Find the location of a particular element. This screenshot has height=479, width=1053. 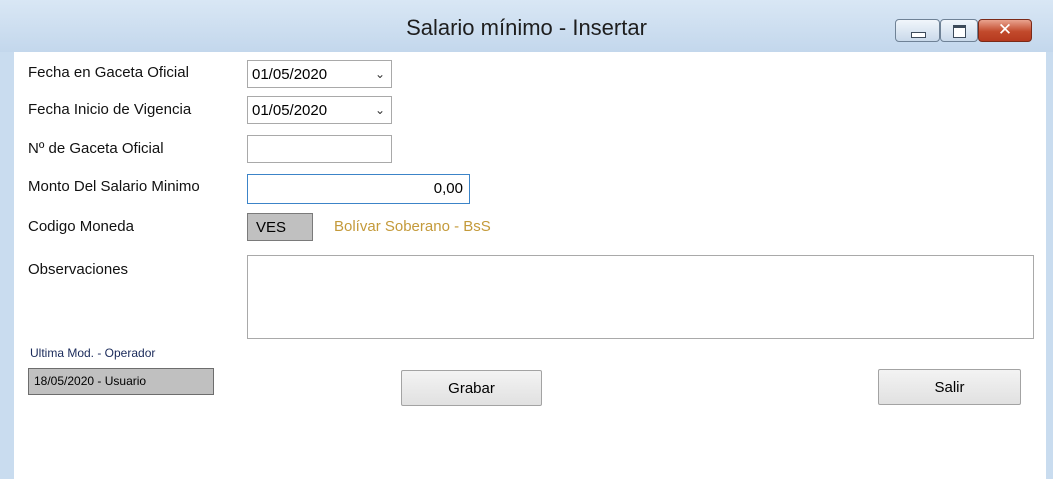

close-icon: ✕ is located at coordinates (1005, 30).